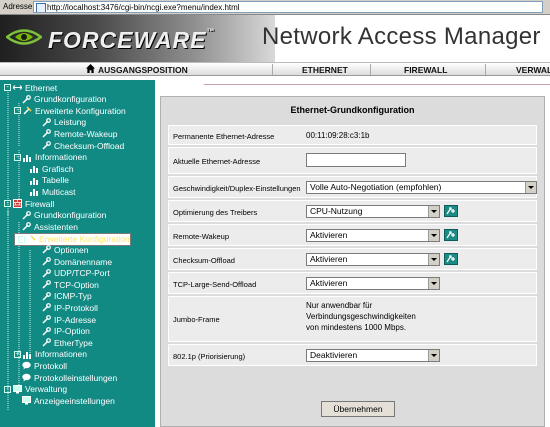 The height and width of the screenshot is (427, 550). Describe the element at coordinates (215, 212) in the screenshot. I see `opt-label: Optimierung des Treibers` at that location.